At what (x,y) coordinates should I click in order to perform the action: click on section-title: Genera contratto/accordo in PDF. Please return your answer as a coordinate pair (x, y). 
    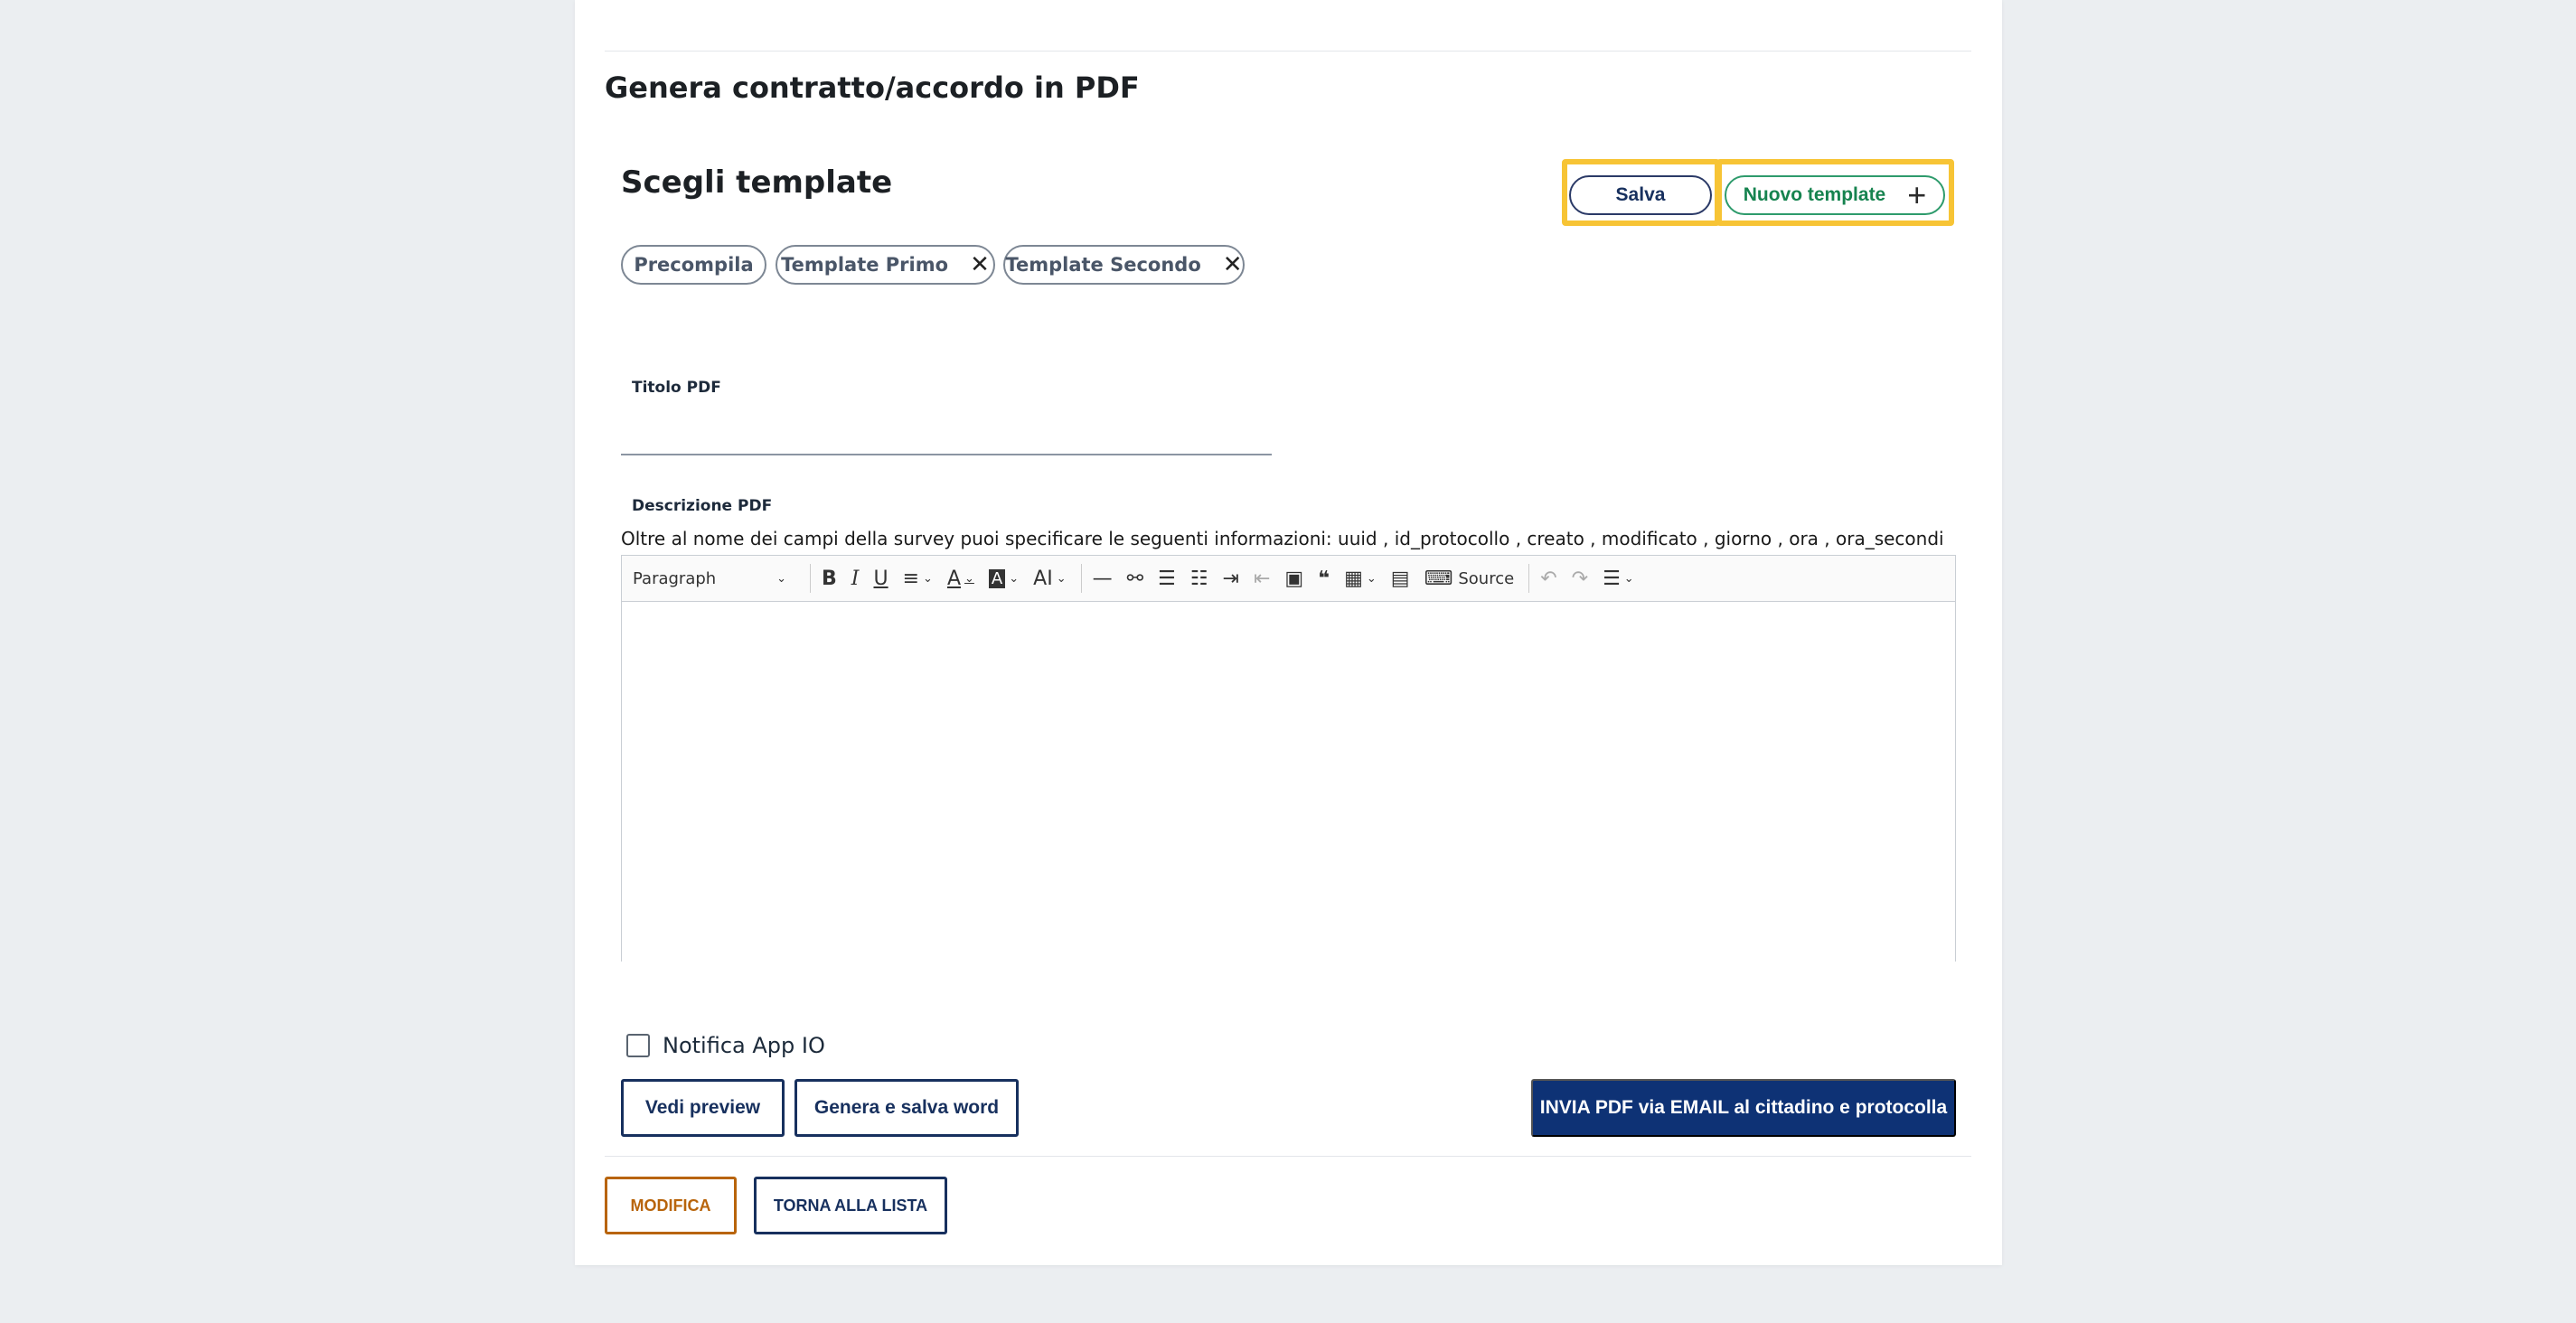
    Looking at the image, I should click on (873, 87).